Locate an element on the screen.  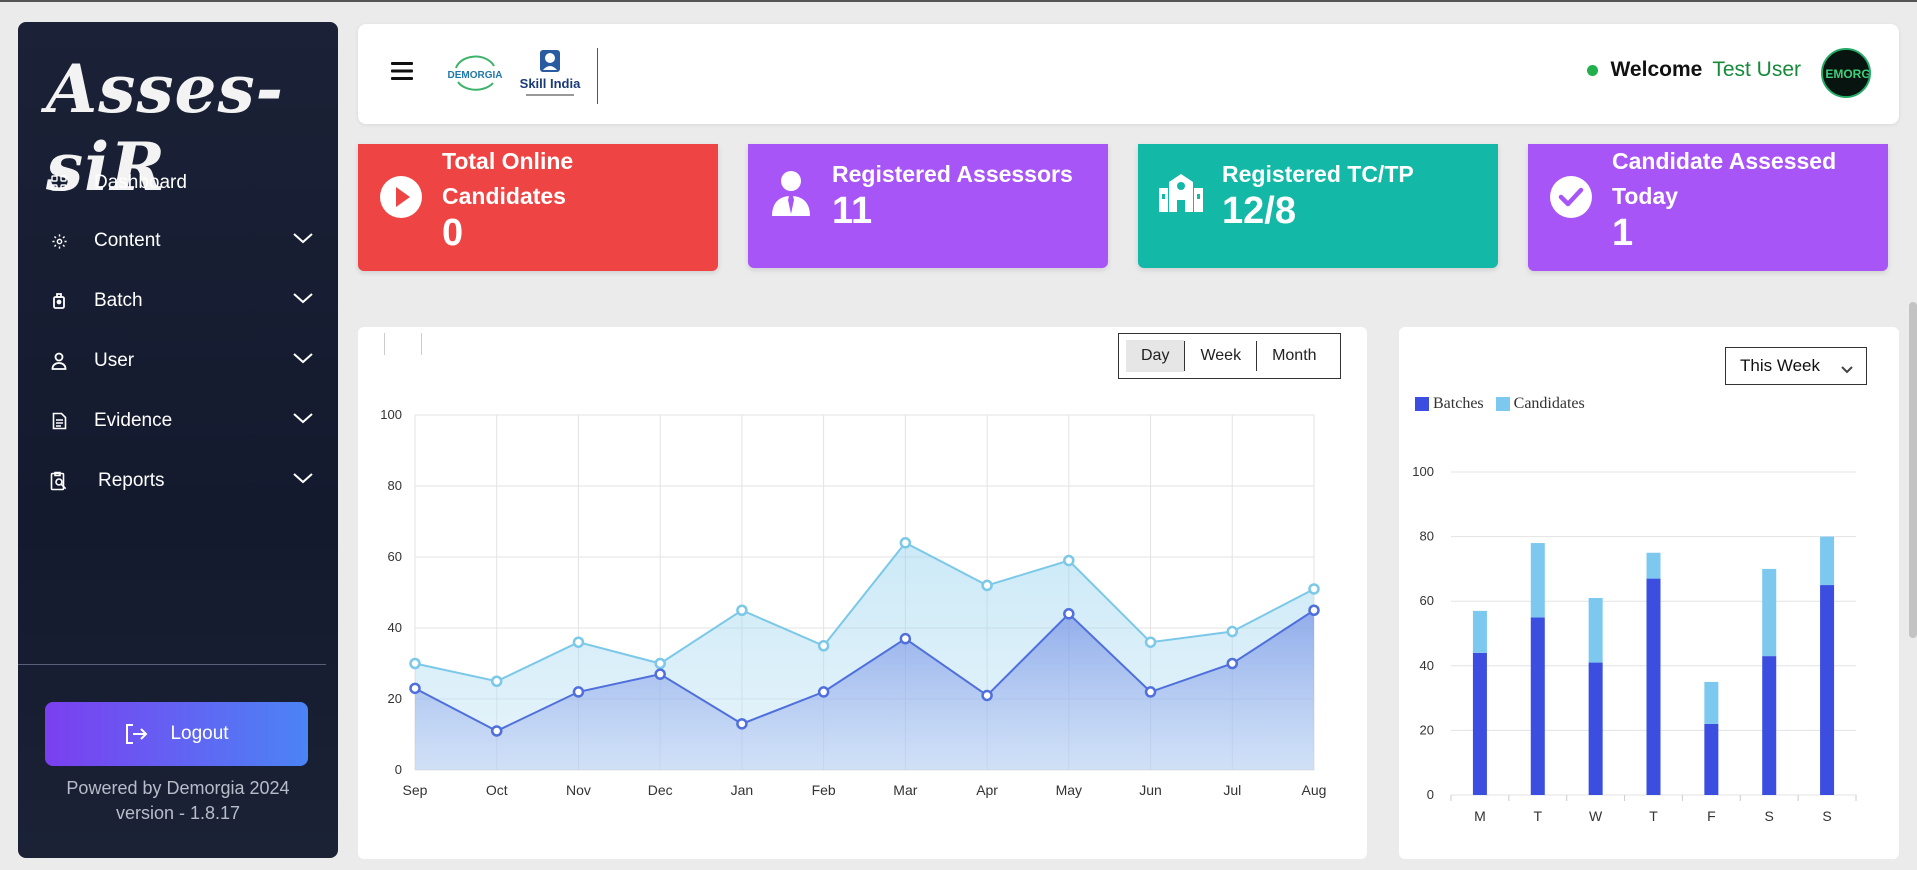
sidebar-item-user: User is located at coordinates (180, 361).